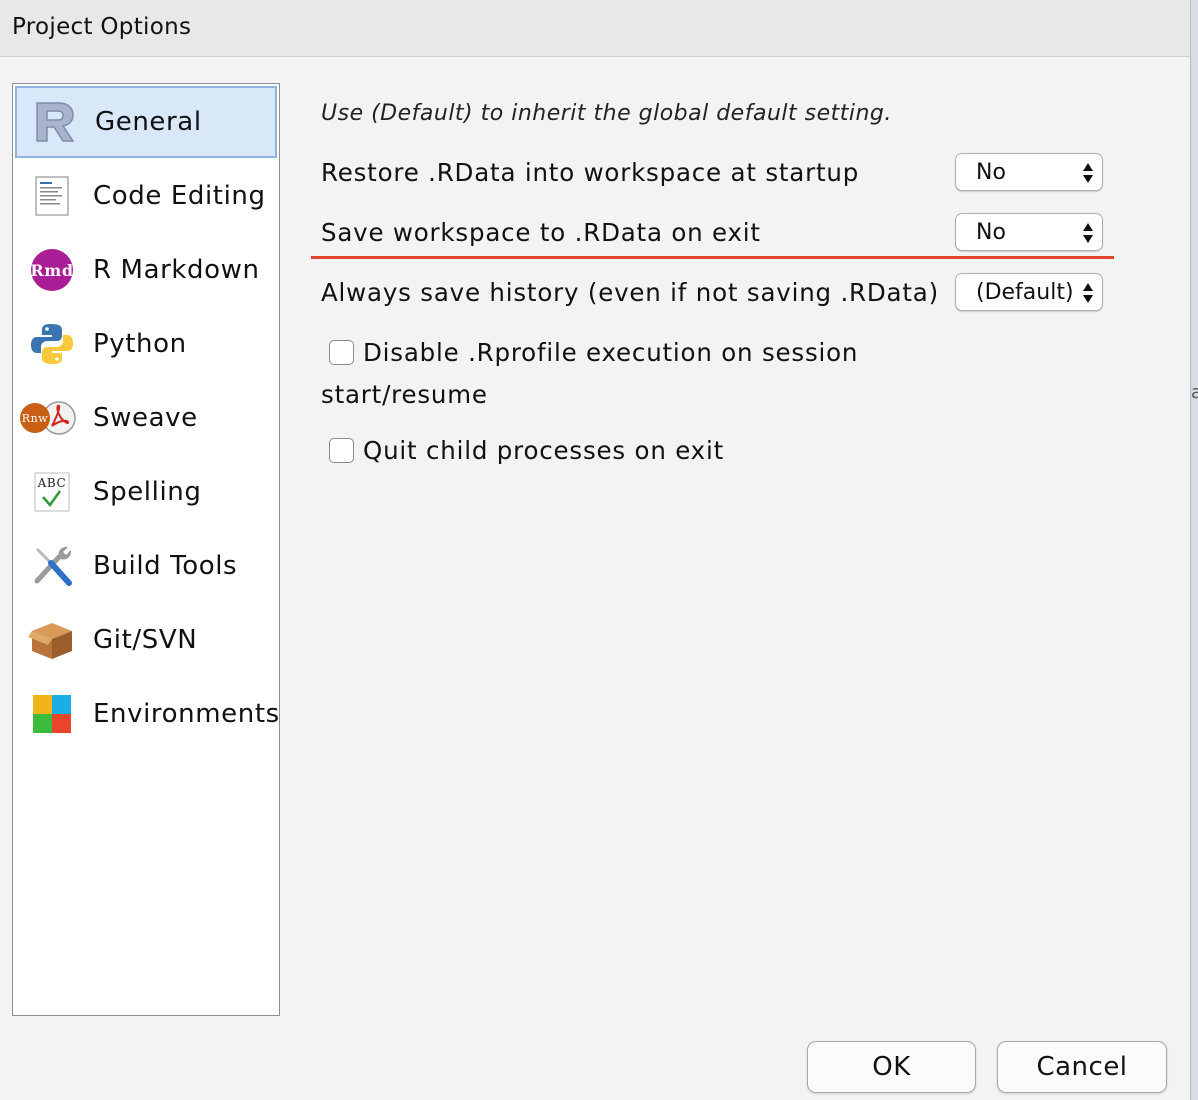 The height and width of the screenshot is (1100, 1198). What do you see at coordinates (1029, 172) in the screenshot?
I see `restore-rdata-select: No` at bounding box center [1029, 172].